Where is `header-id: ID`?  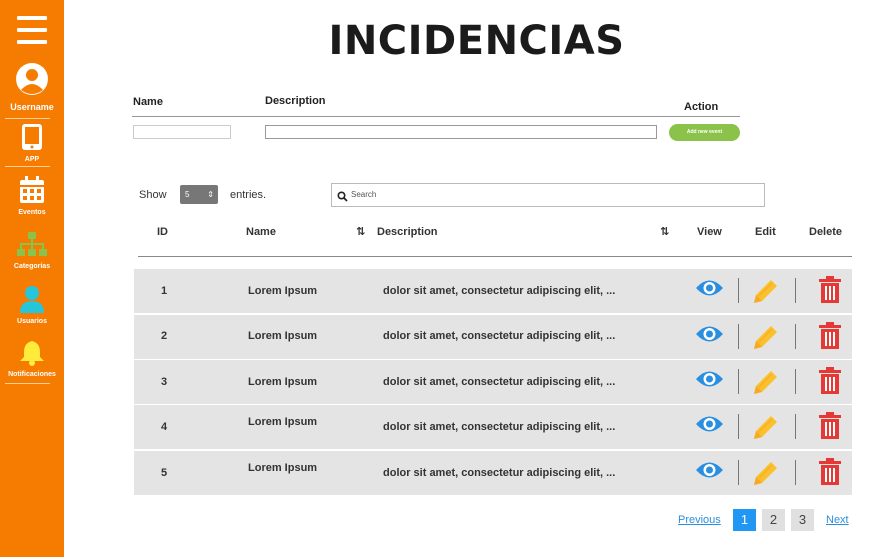 header-id: ID is located at coordinates (162, 232).